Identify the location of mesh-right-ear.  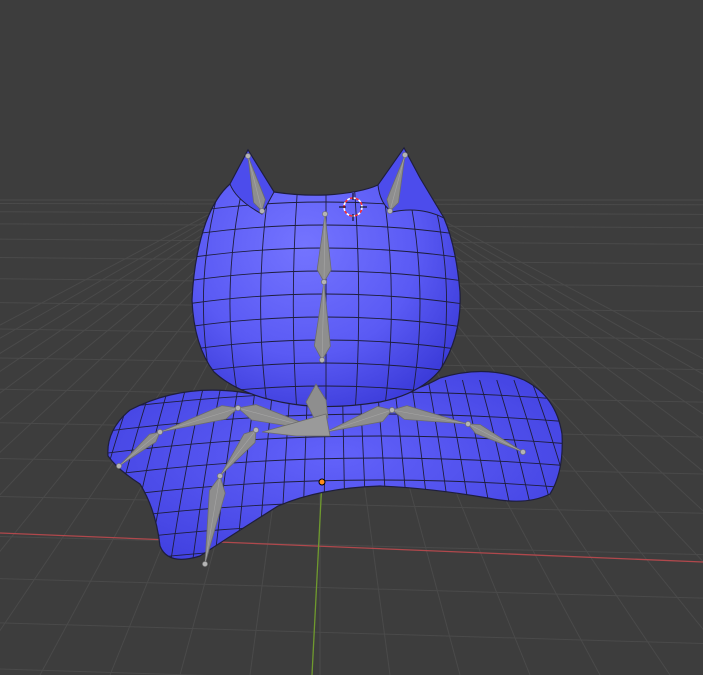
(411, 183).